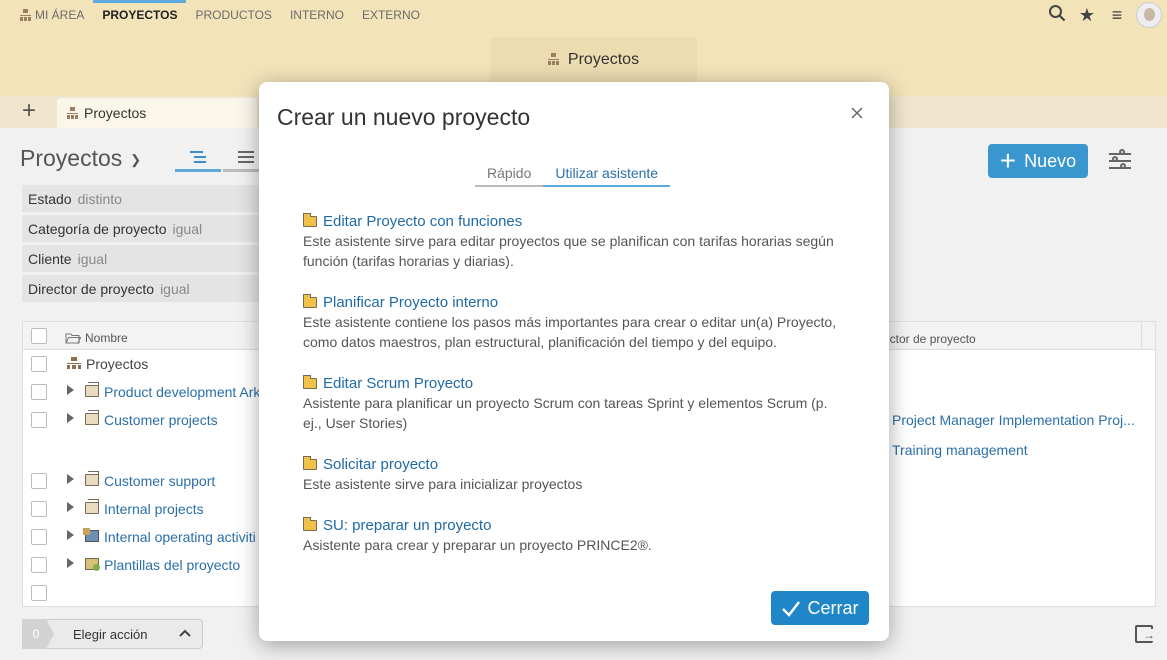  What do you see at coordinates (410, 302) in the screenshot?
I see `wizard-title: Planificar Proyecto interno` at bounding box center [410, 302].